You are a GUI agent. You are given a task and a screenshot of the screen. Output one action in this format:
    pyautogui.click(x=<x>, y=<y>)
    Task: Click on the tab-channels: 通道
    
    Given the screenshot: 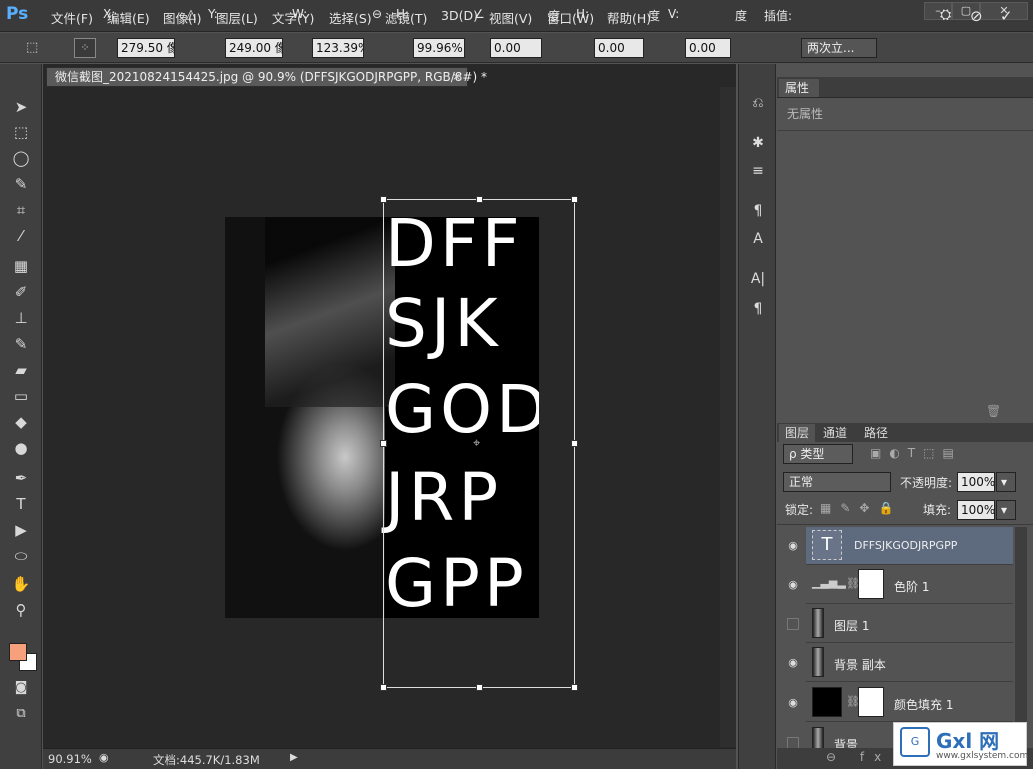 What is the action you would take?
    pyautogui.click(x=835, y=433)
    